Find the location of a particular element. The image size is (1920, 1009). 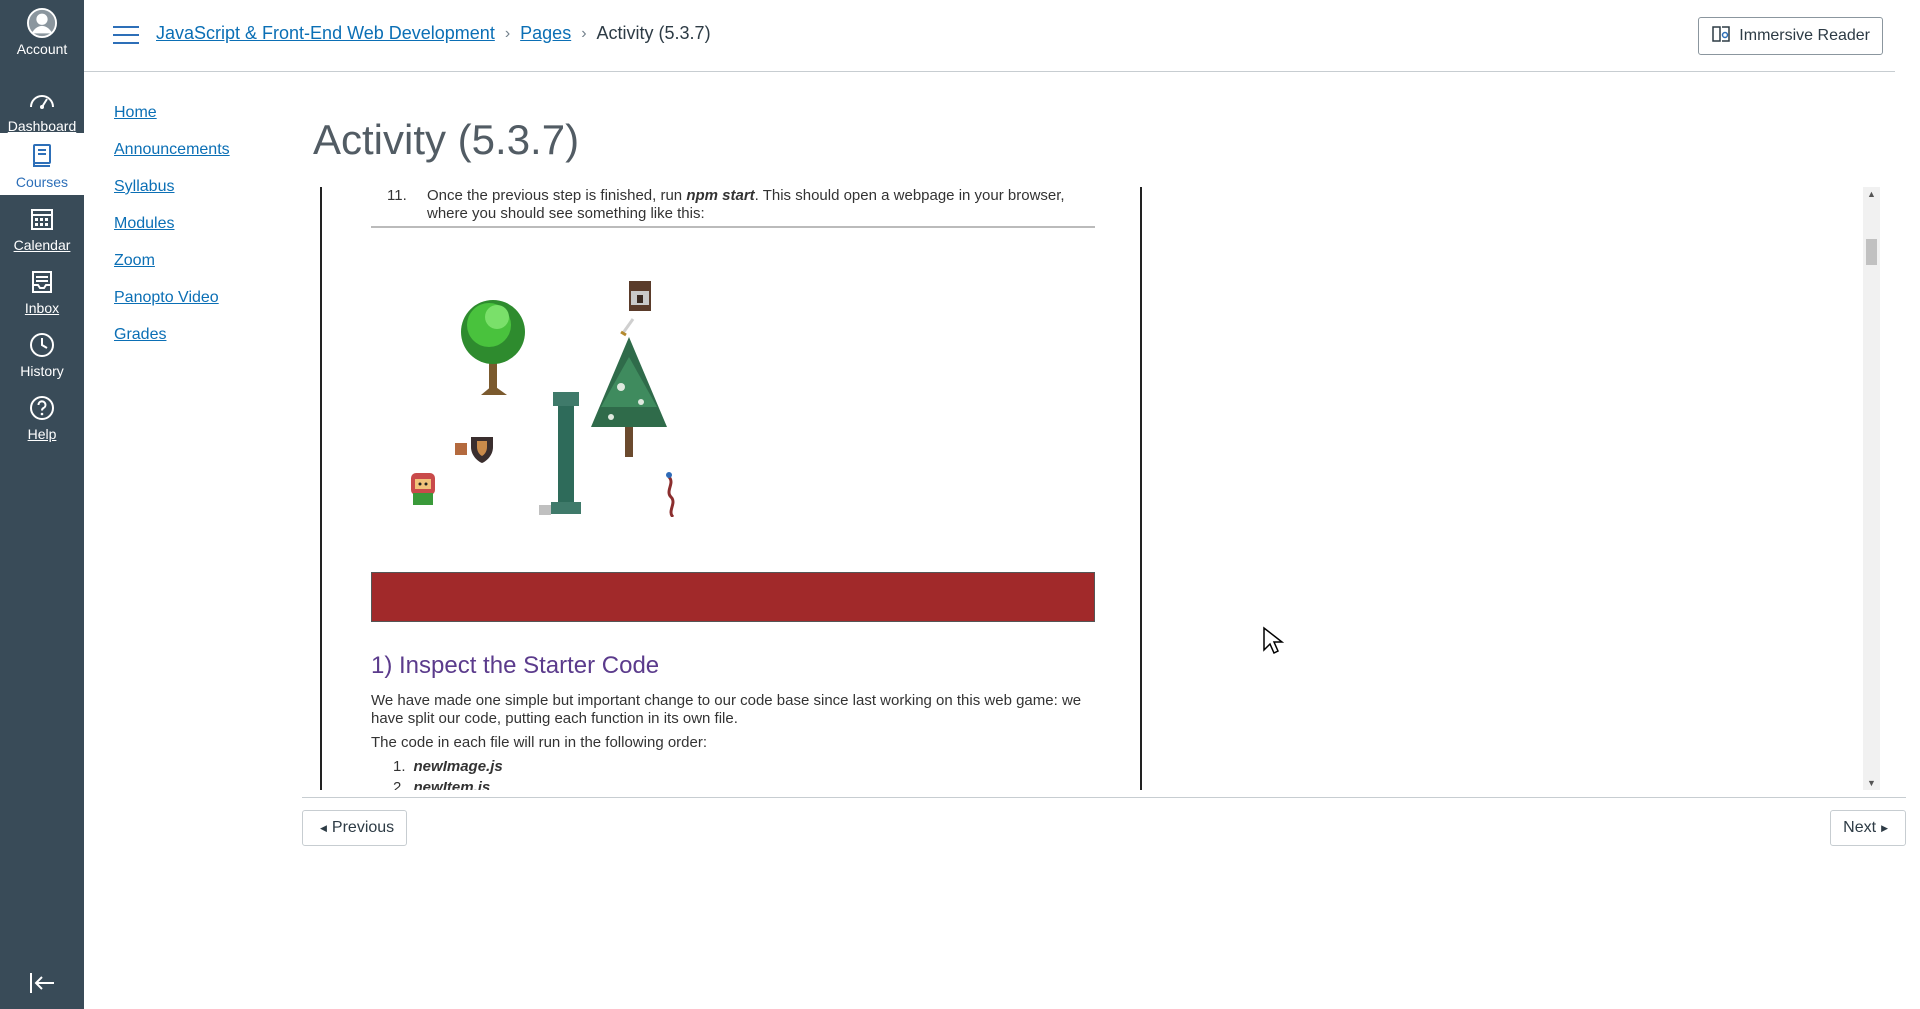

caret-left-icon: ◀ is located at coordinates (323, 827).